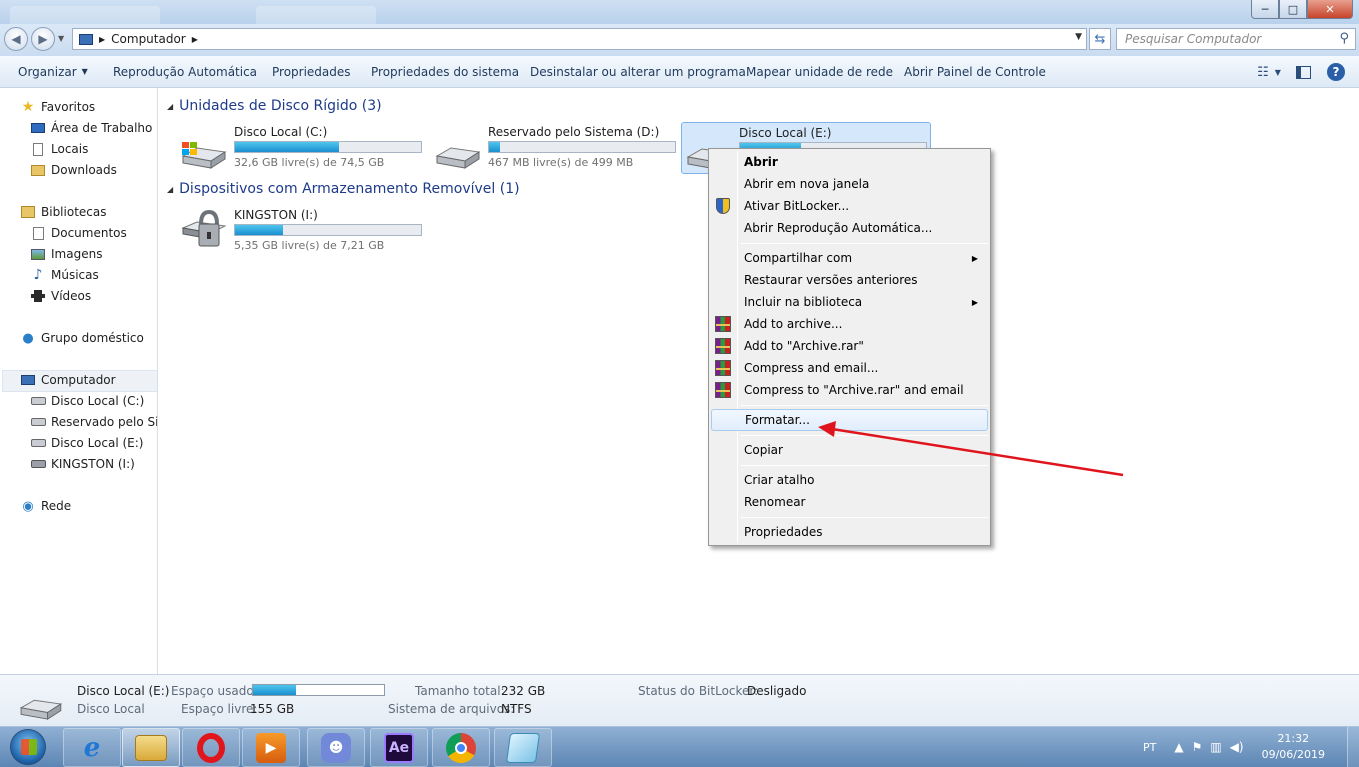 The image size is (1359, 767). Describe the element at coordinates (309, 162) in the screenshot. I see `drive-free-space: 32,6 GB livre(s) de 74,5 GB` at that location.